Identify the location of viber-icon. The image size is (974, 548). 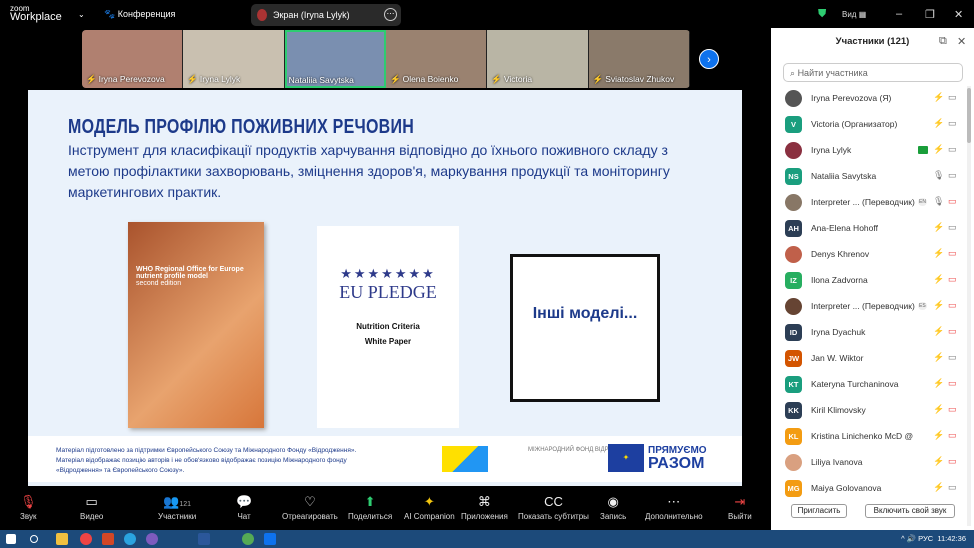
(152, 539).